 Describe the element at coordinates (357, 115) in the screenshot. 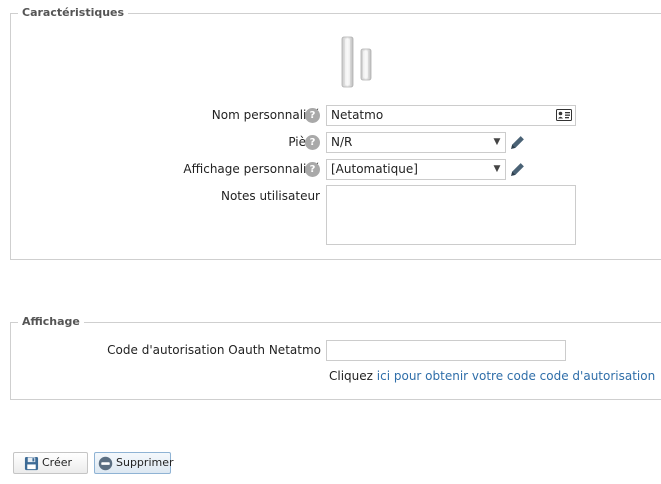

I see `nom-value: Netatmo` at that location.